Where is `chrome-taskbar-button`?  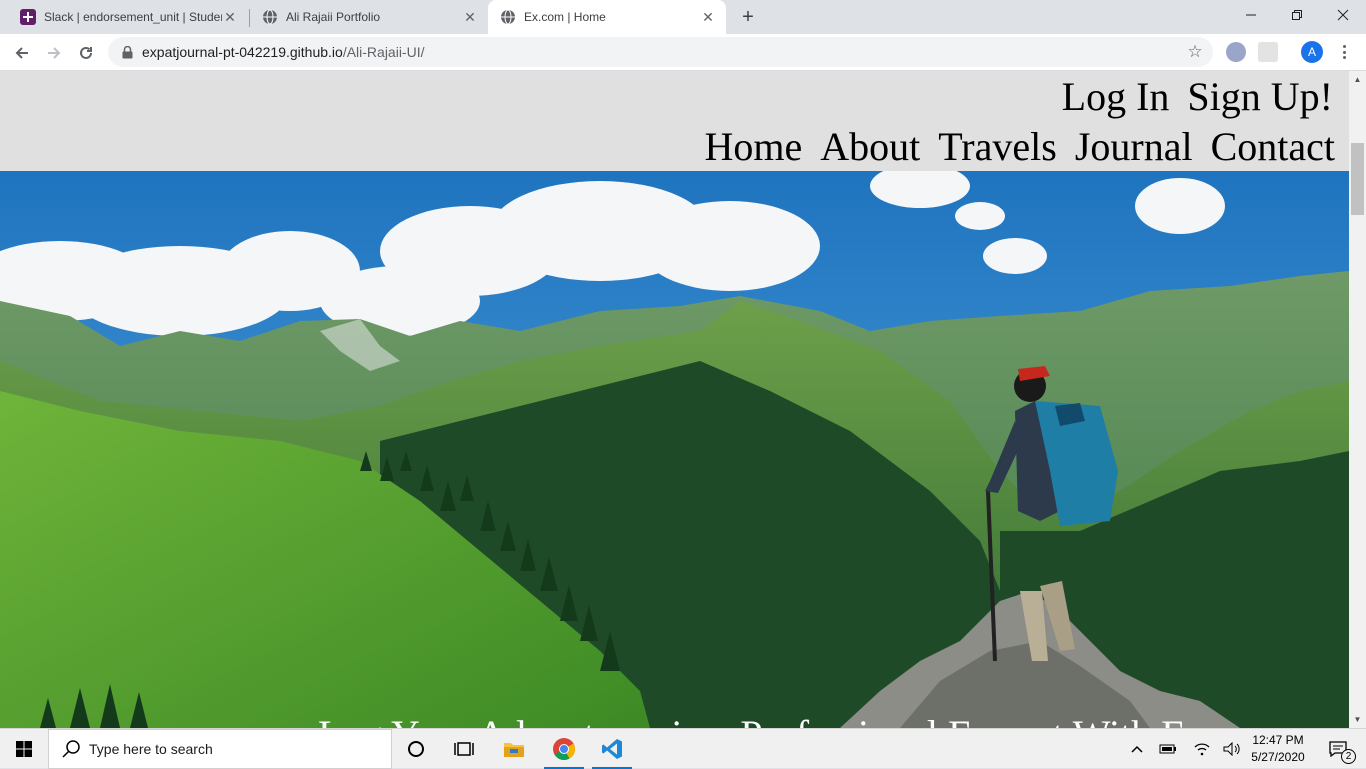 chrome-taskbar-button is located at coordinates (564, 749).